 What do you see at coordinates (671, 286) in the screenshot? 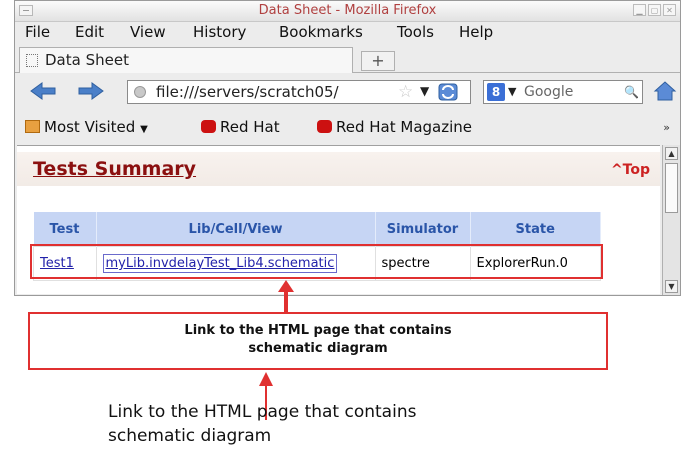
I see `scroll-down-icon: ▼` at bounding box center [671, 286].